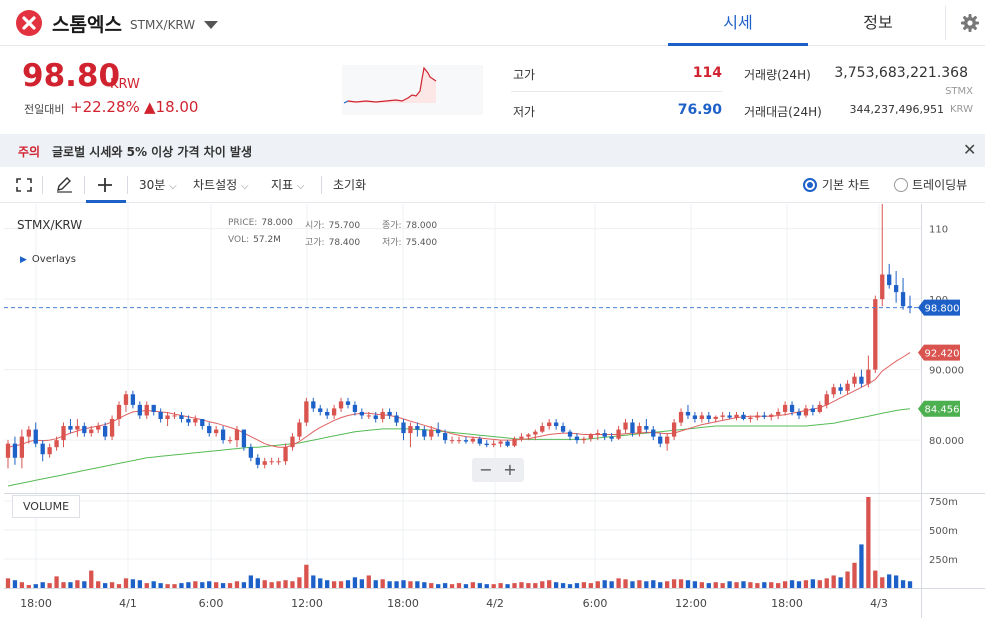  I want to click on chart-symbol: STMX/KRW, so click(50, 225).